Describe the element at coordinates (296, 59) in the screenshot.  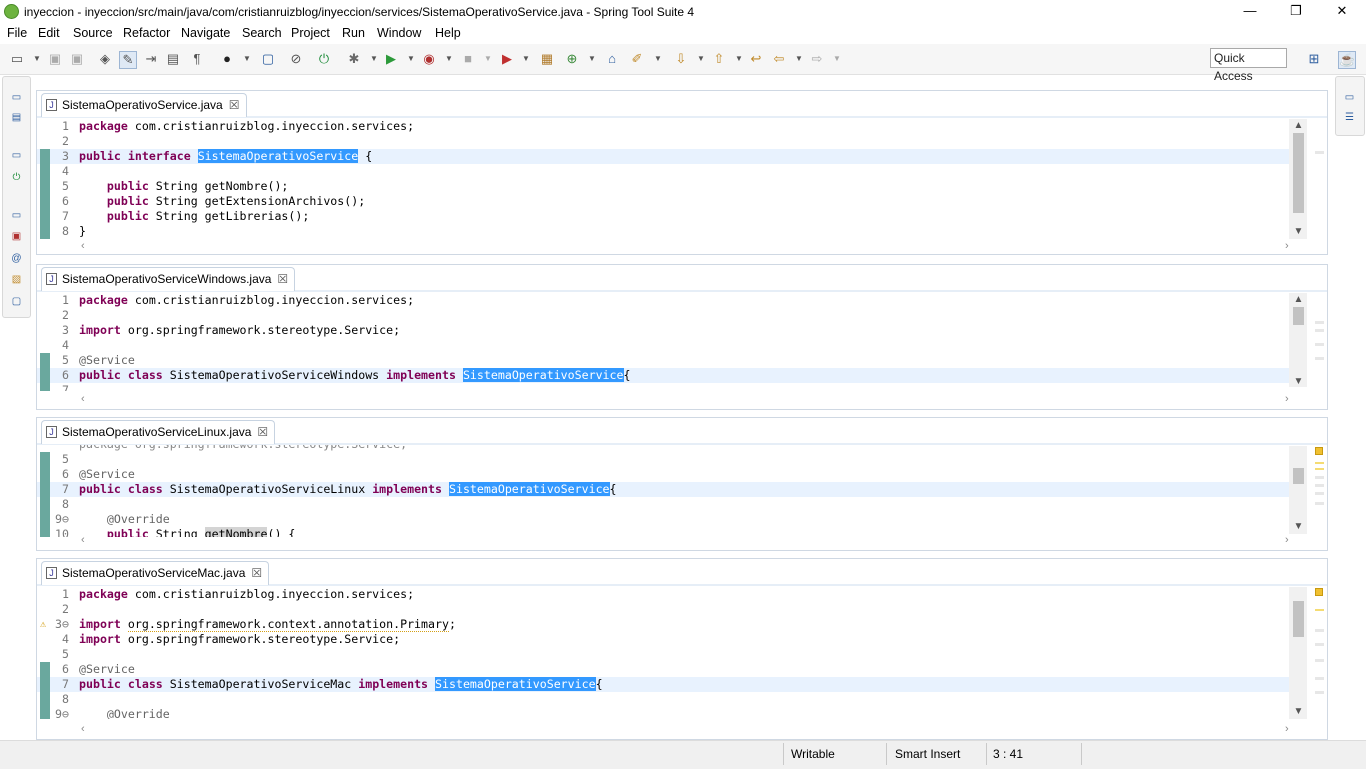
I see `skip-breakpoints-icon: ⊘` at that location.